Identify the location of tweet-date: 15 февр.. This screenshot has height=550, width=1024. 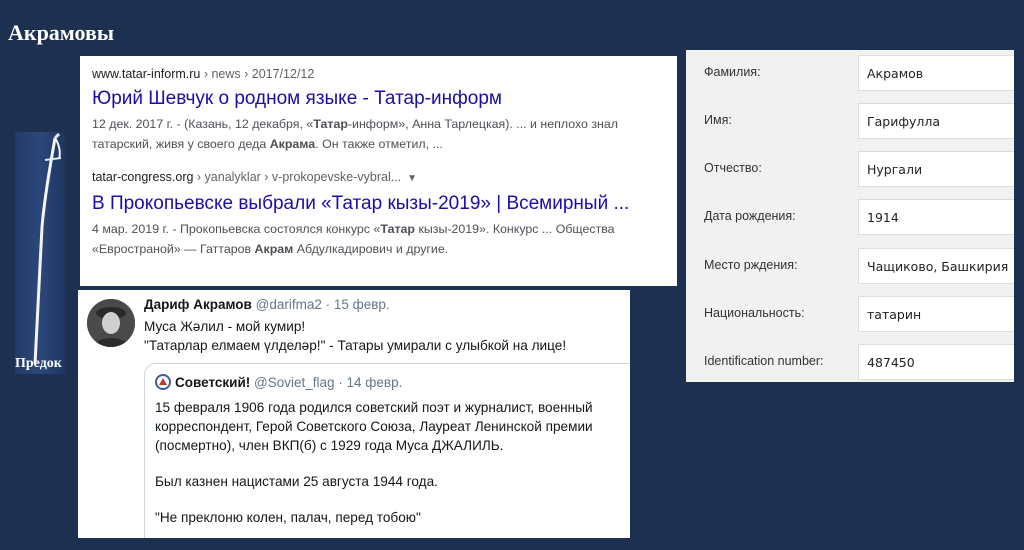
(362, 304).